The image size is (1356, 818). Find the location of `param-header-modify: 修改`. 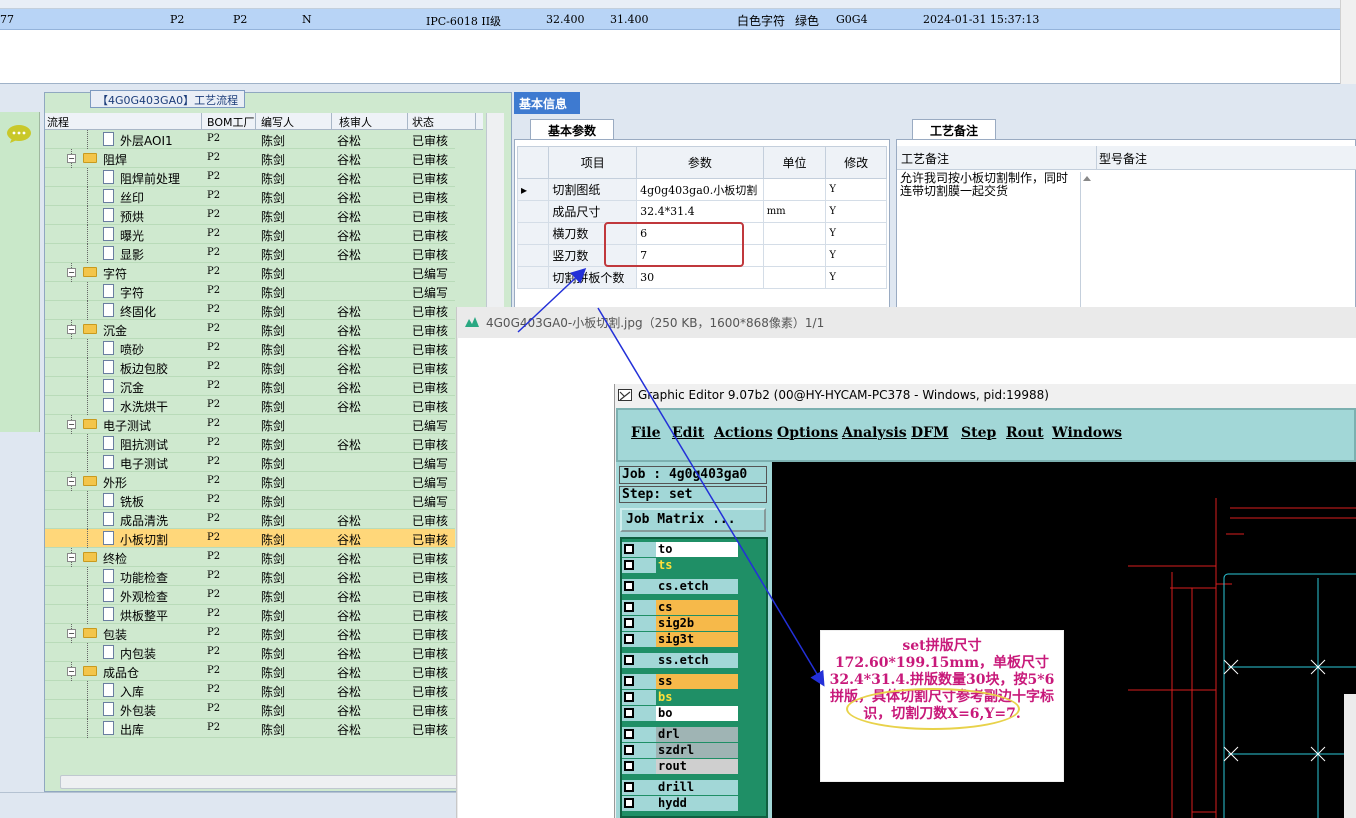

param-header-modify: 修改 is located at coordinates (856, 162).